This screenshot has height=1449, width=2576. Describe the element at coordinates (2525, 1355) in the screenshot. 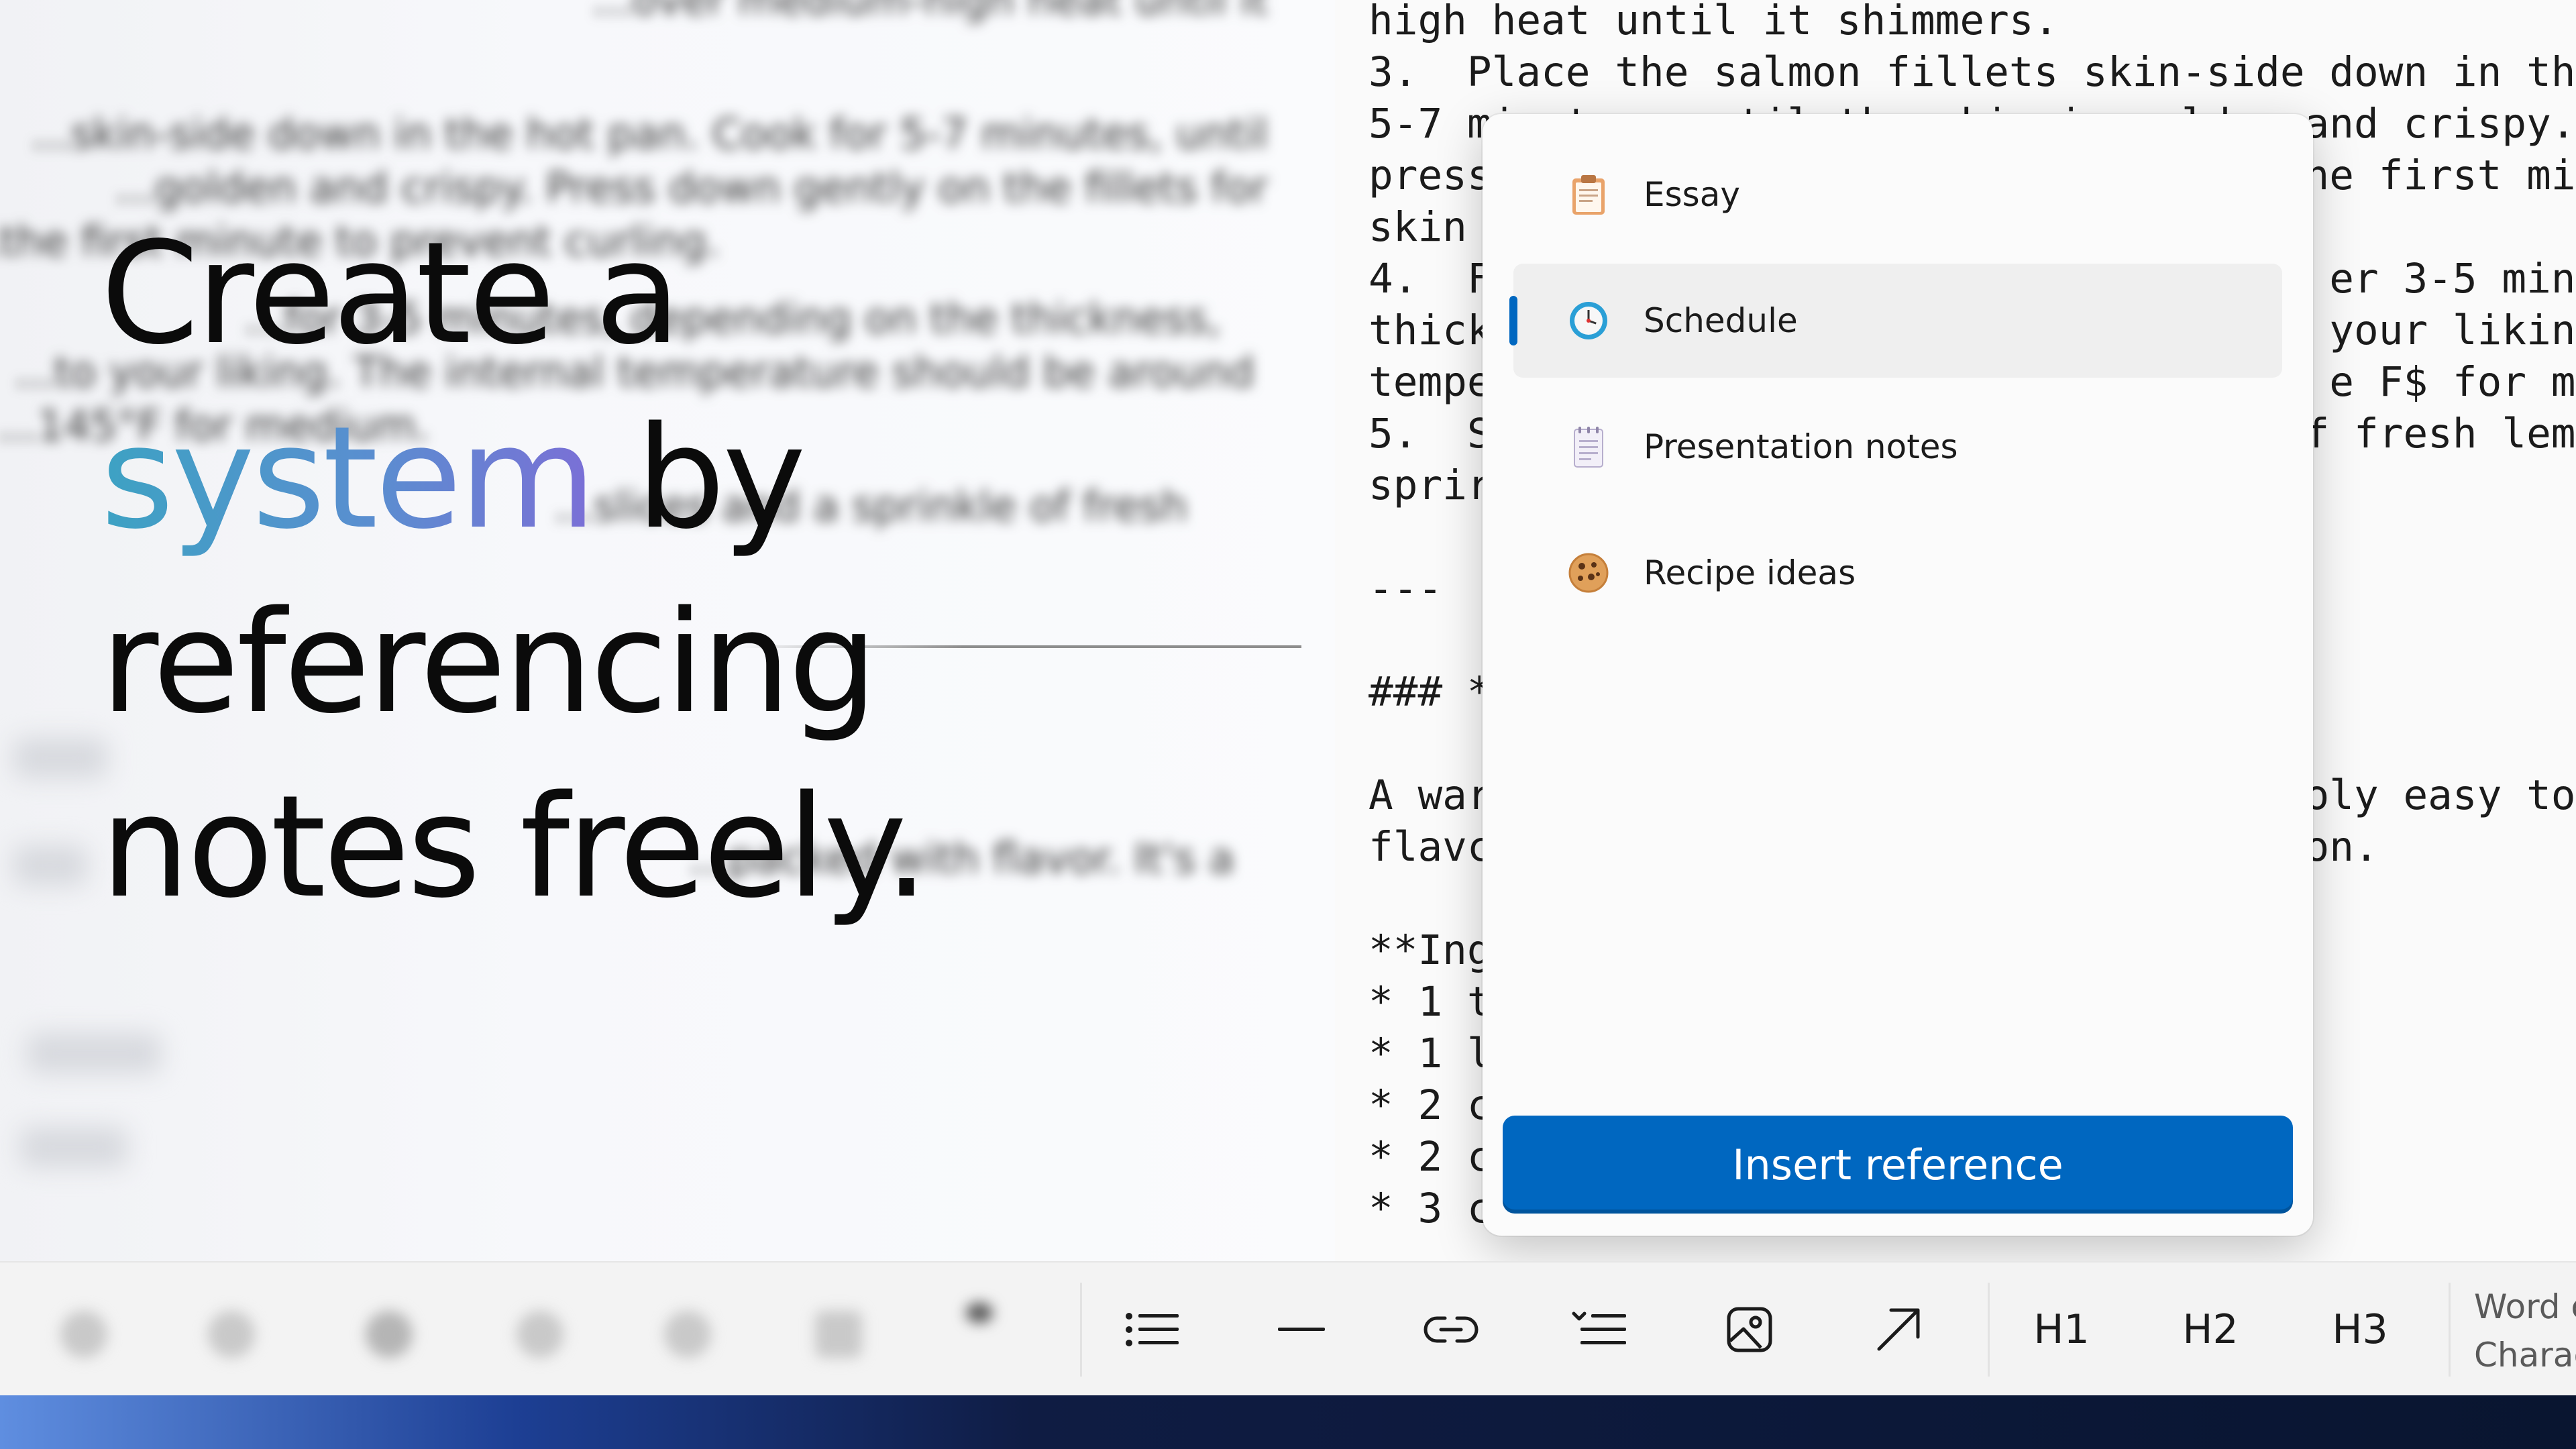

I see `character-count-label: Charac` at that location.